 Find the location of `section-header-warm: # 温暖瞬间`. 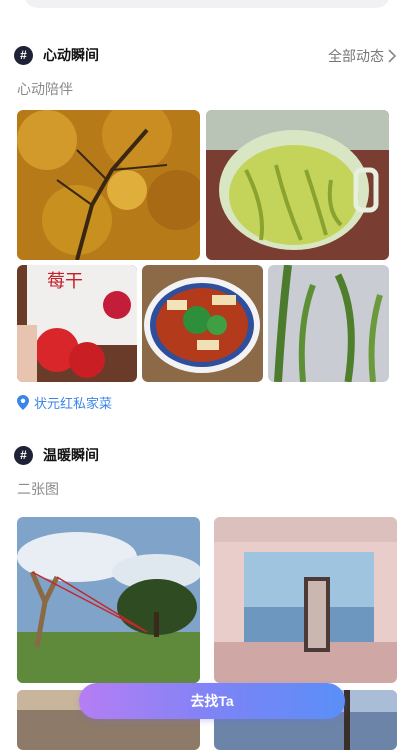

section-header-warm: # 温暖瞬间 is located at coordinates (56, 455).